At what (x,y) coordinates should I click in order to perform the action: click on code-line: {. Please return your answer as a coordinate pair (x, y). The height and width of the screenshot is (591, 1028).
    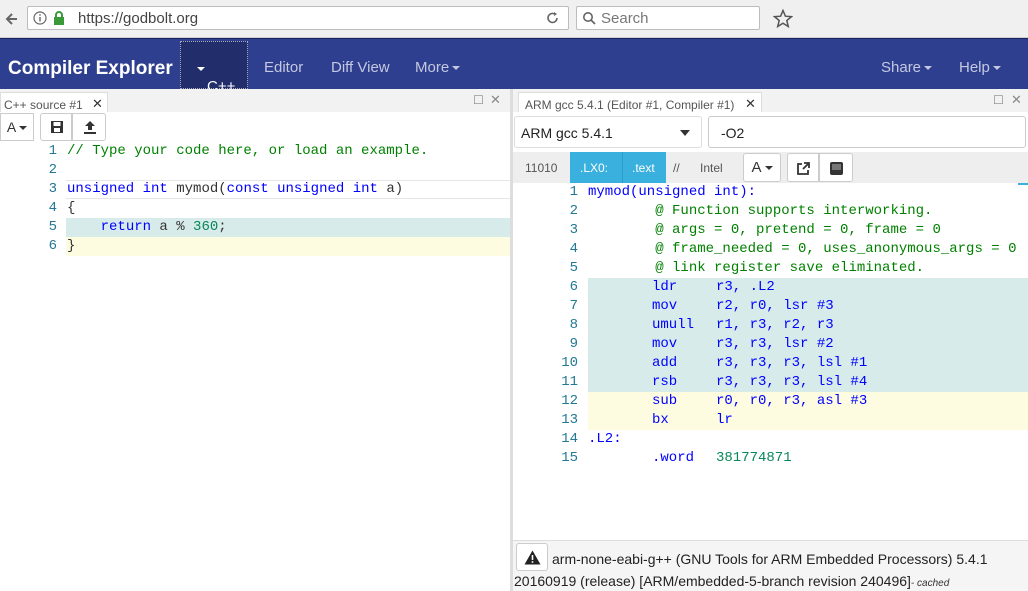
    Looking at the image, I should click on (71, 208).